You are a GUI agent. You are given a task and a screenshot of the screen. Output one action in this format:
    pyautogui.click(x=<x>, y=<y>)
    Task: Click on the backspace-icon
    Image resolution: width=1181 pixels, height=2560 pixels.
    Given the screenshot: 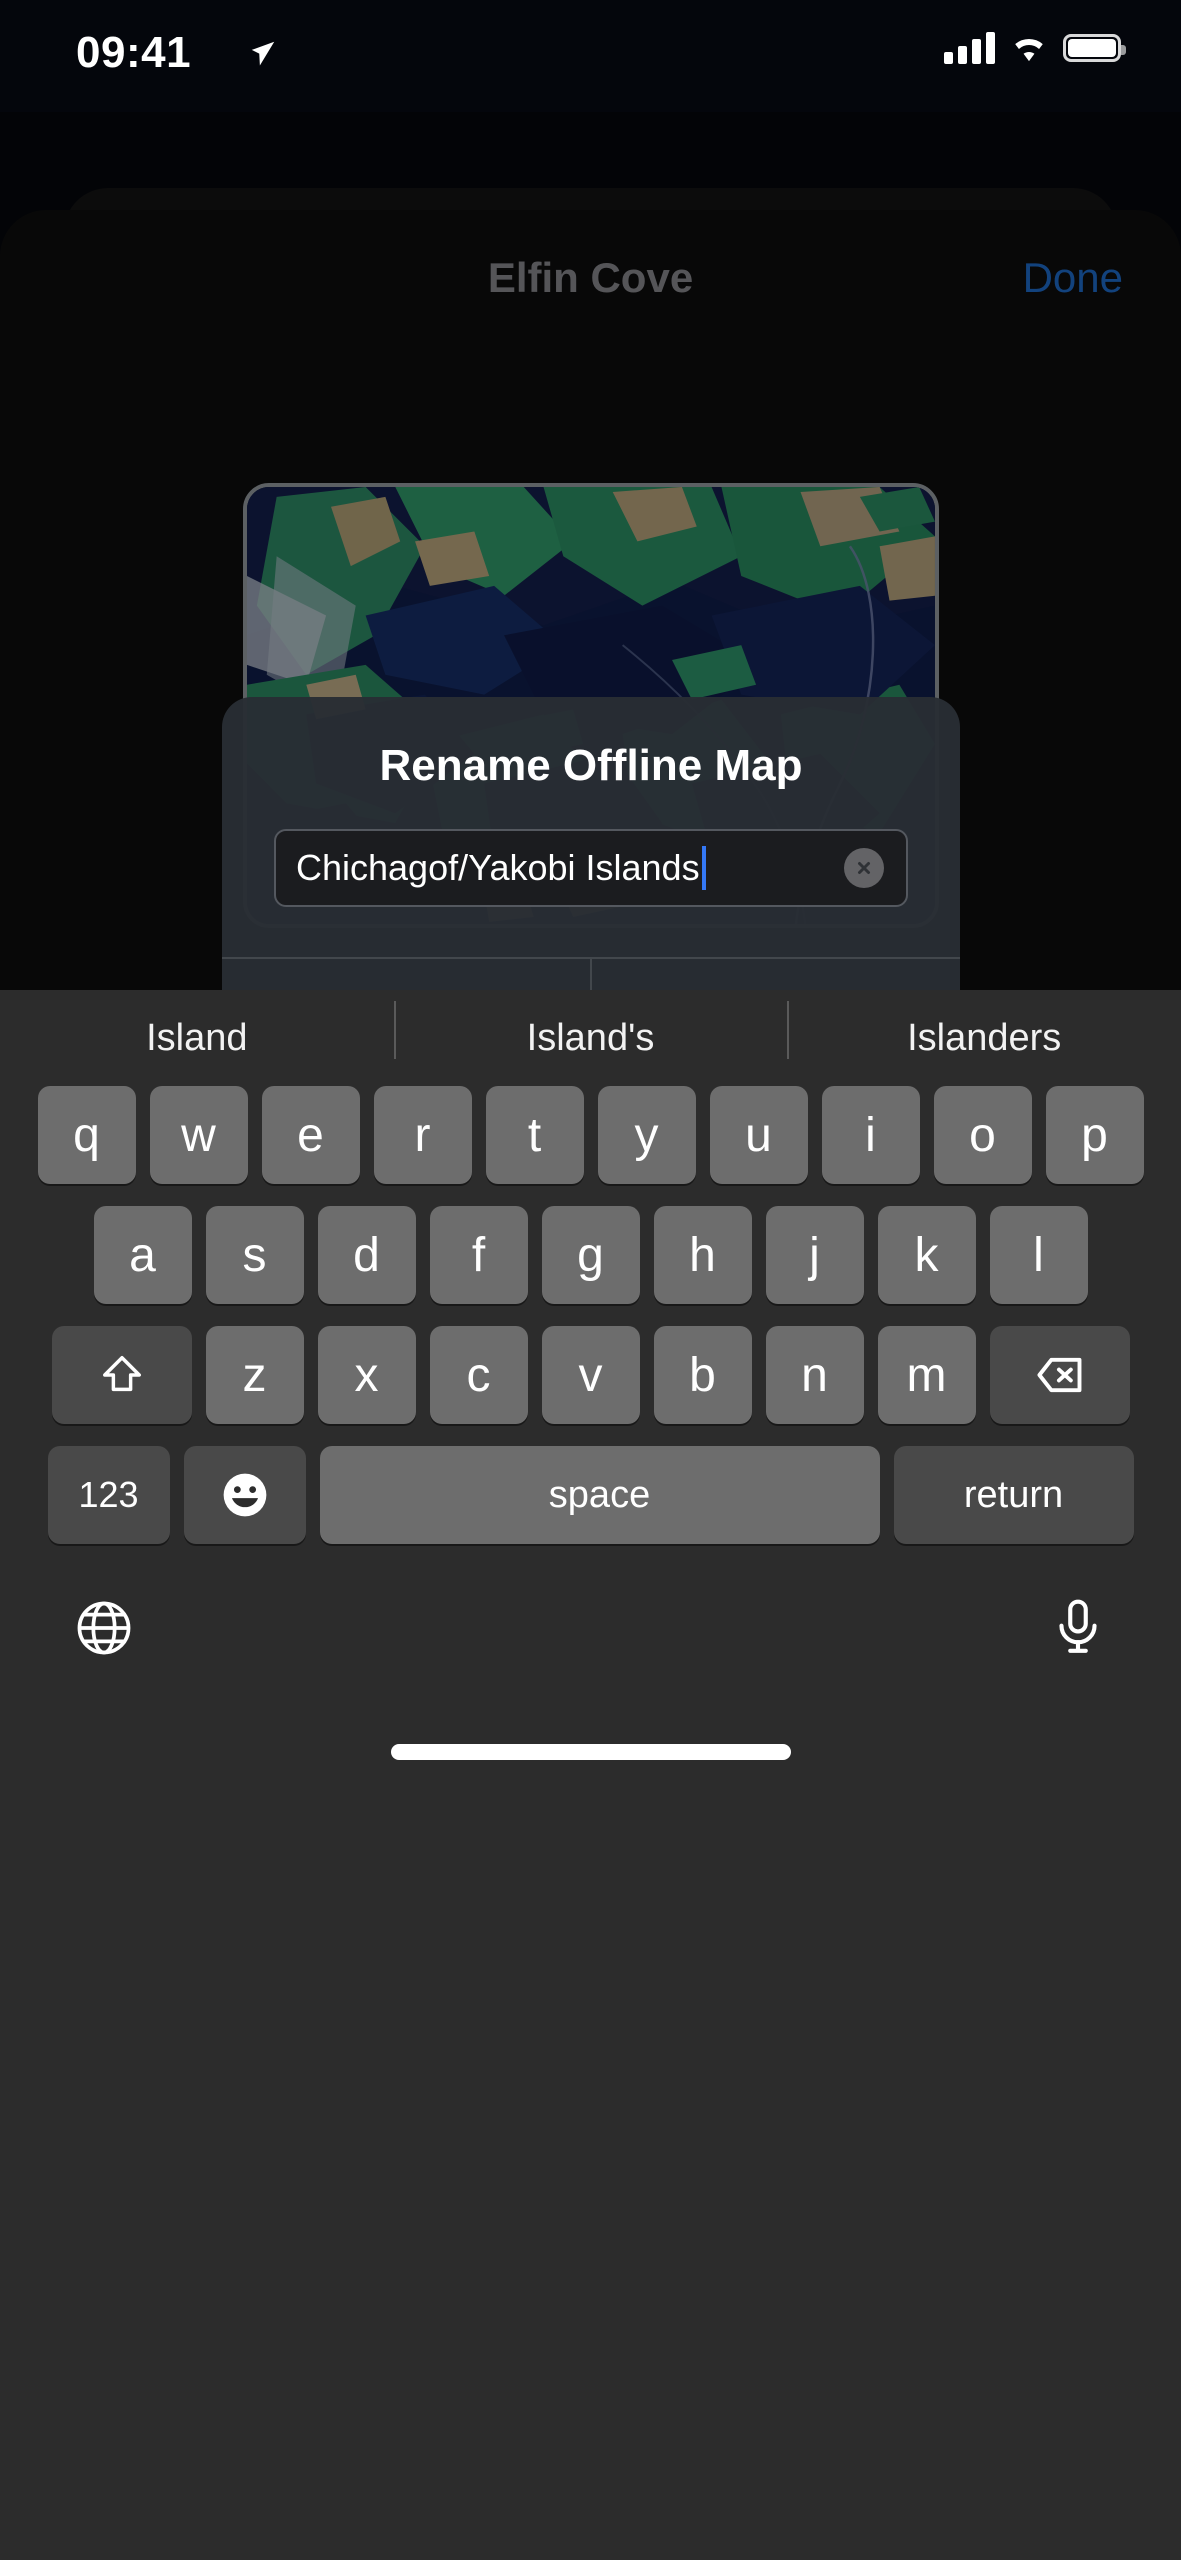 What is the action you would take?
    pyautogui.click(x=1058, y=1375)
    